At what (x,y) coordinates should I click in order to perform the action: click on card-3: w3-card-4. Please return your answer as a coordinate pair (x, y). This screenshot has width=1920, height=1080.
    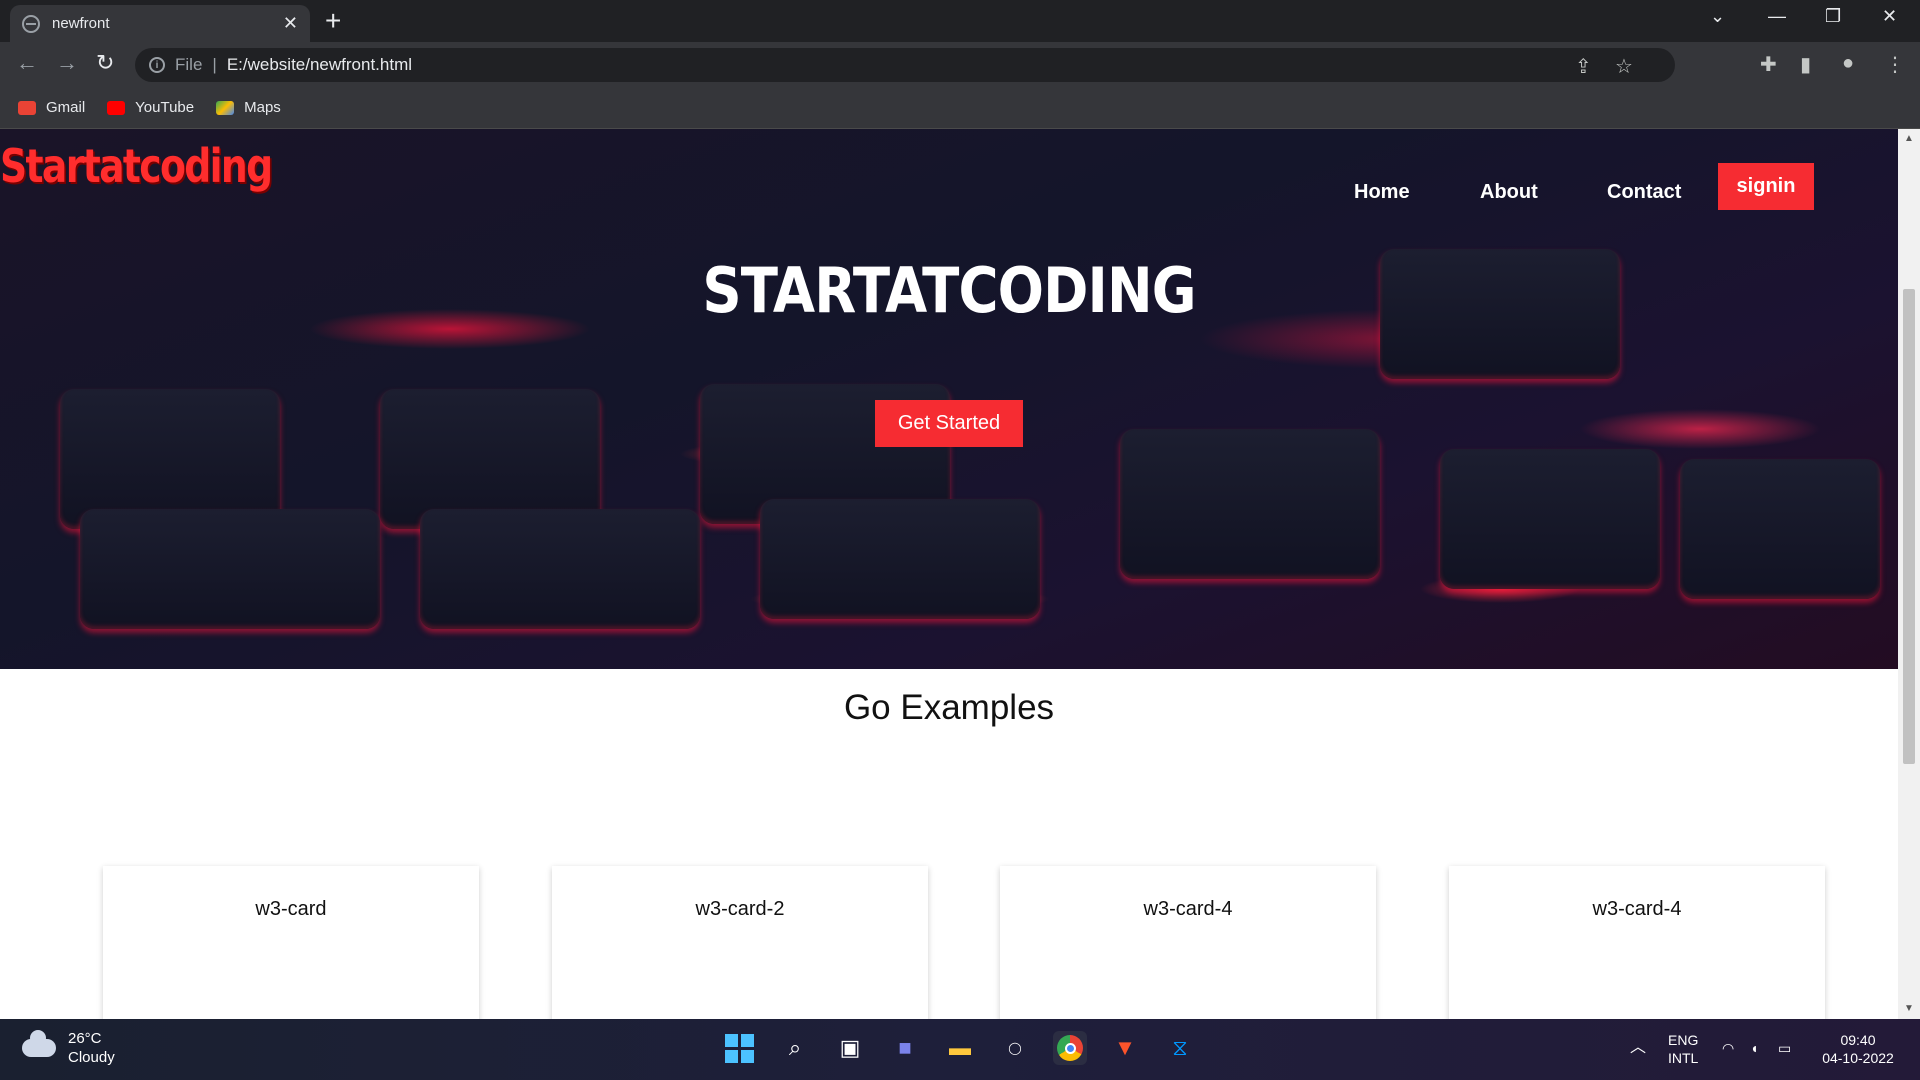
    Looking at the image, I should click on (1188, 942).